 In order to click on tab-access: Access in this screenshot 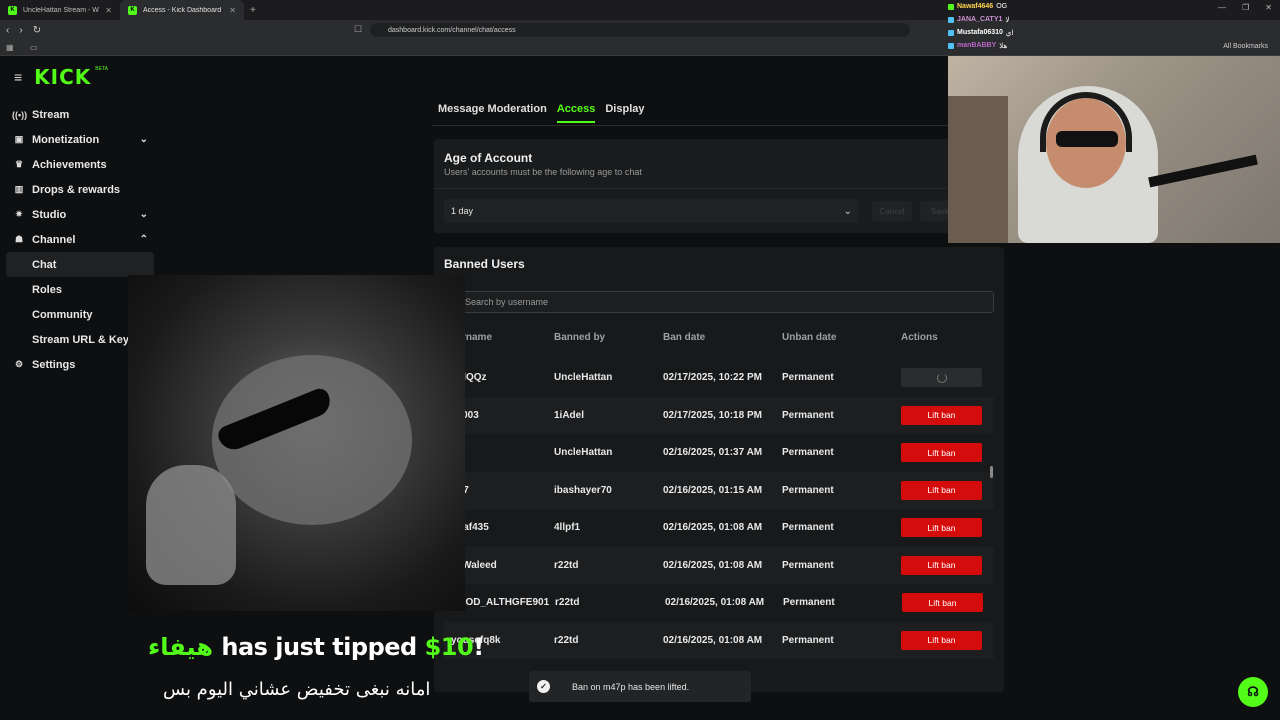, I will do `click(576, 113)`.